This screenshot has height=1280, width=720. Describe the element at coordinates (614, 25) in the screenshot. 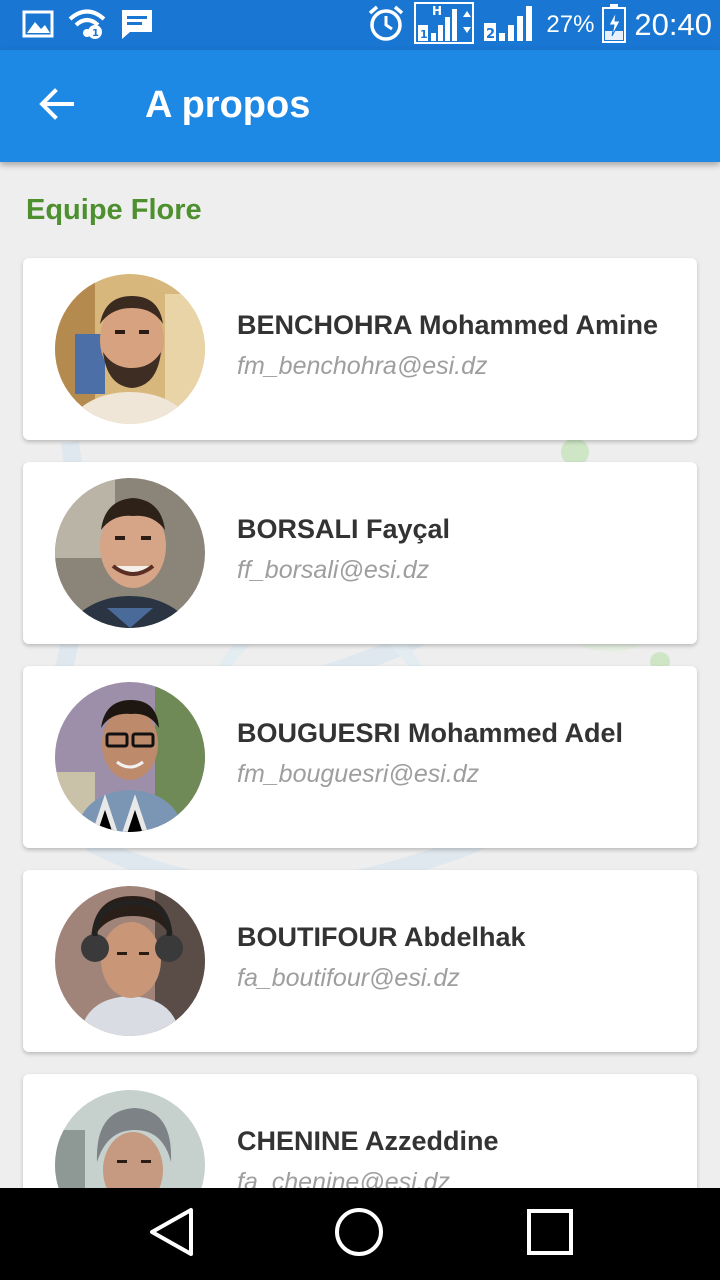

I see `battery-charging-icon` at that location.